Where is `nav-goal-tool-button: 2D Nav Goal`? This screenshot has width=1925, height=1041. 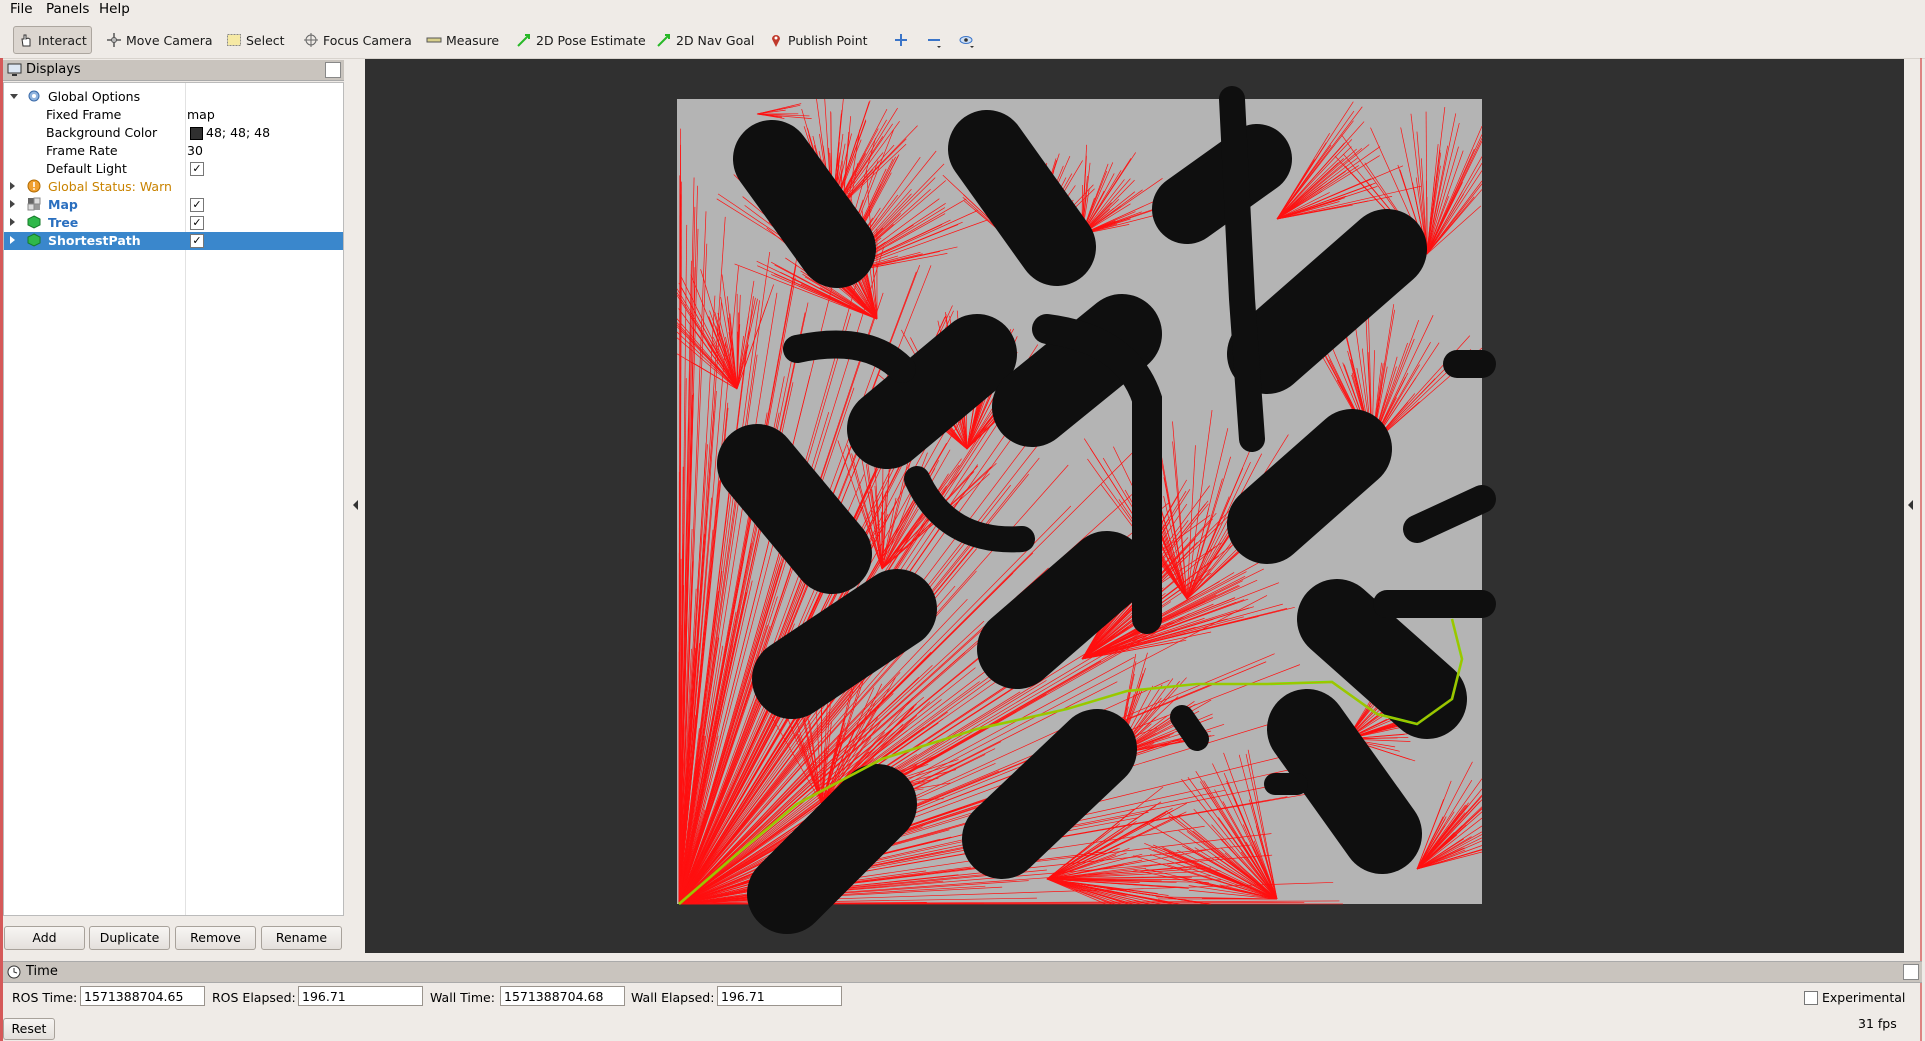 nav-goal-tool-button: 2D Nav Goal is located at coordinates (705, 40).